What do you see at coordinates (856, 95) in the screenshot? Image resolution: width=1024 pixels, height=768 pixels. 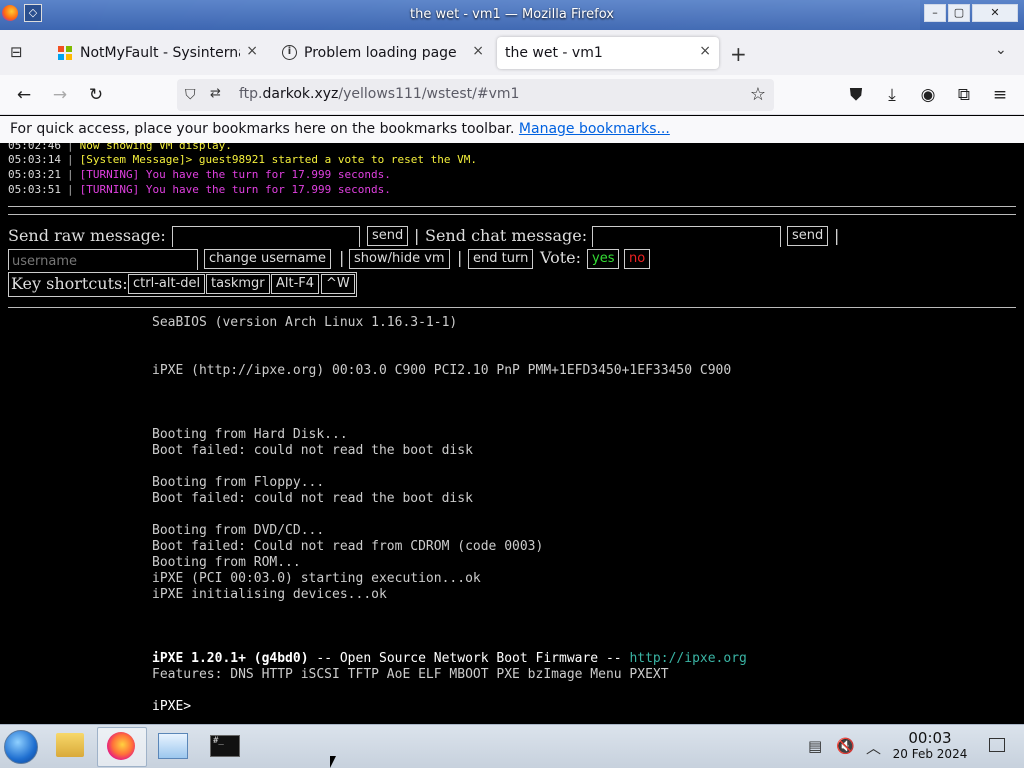 I see `pocket-icon: ⛊` at bounding box center [856, 95].